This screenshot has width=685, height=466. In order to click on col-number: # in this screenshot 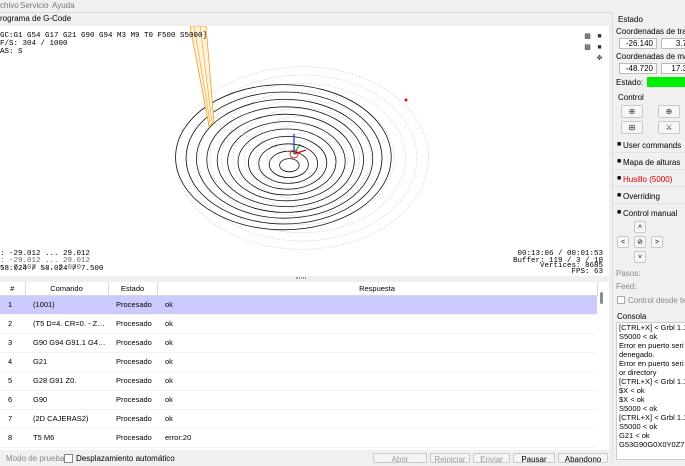, I will do `click(13, 289)`.